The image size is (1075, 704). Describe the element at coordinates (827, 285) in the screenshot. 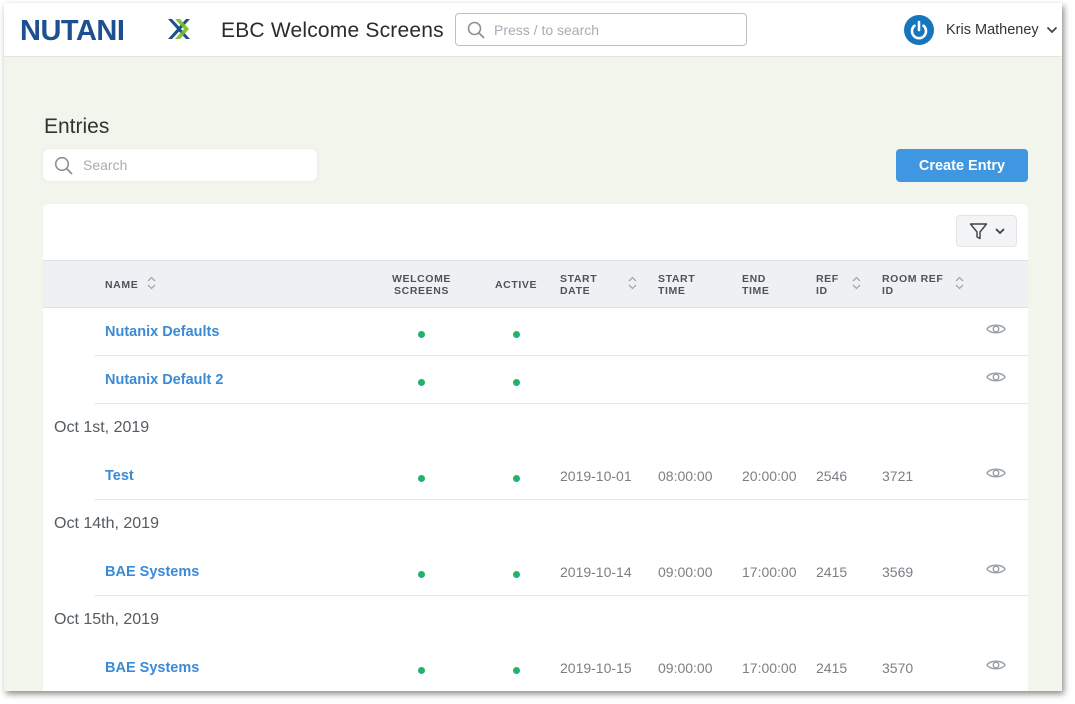

I see `column-ref-id: REF ID` at that location.